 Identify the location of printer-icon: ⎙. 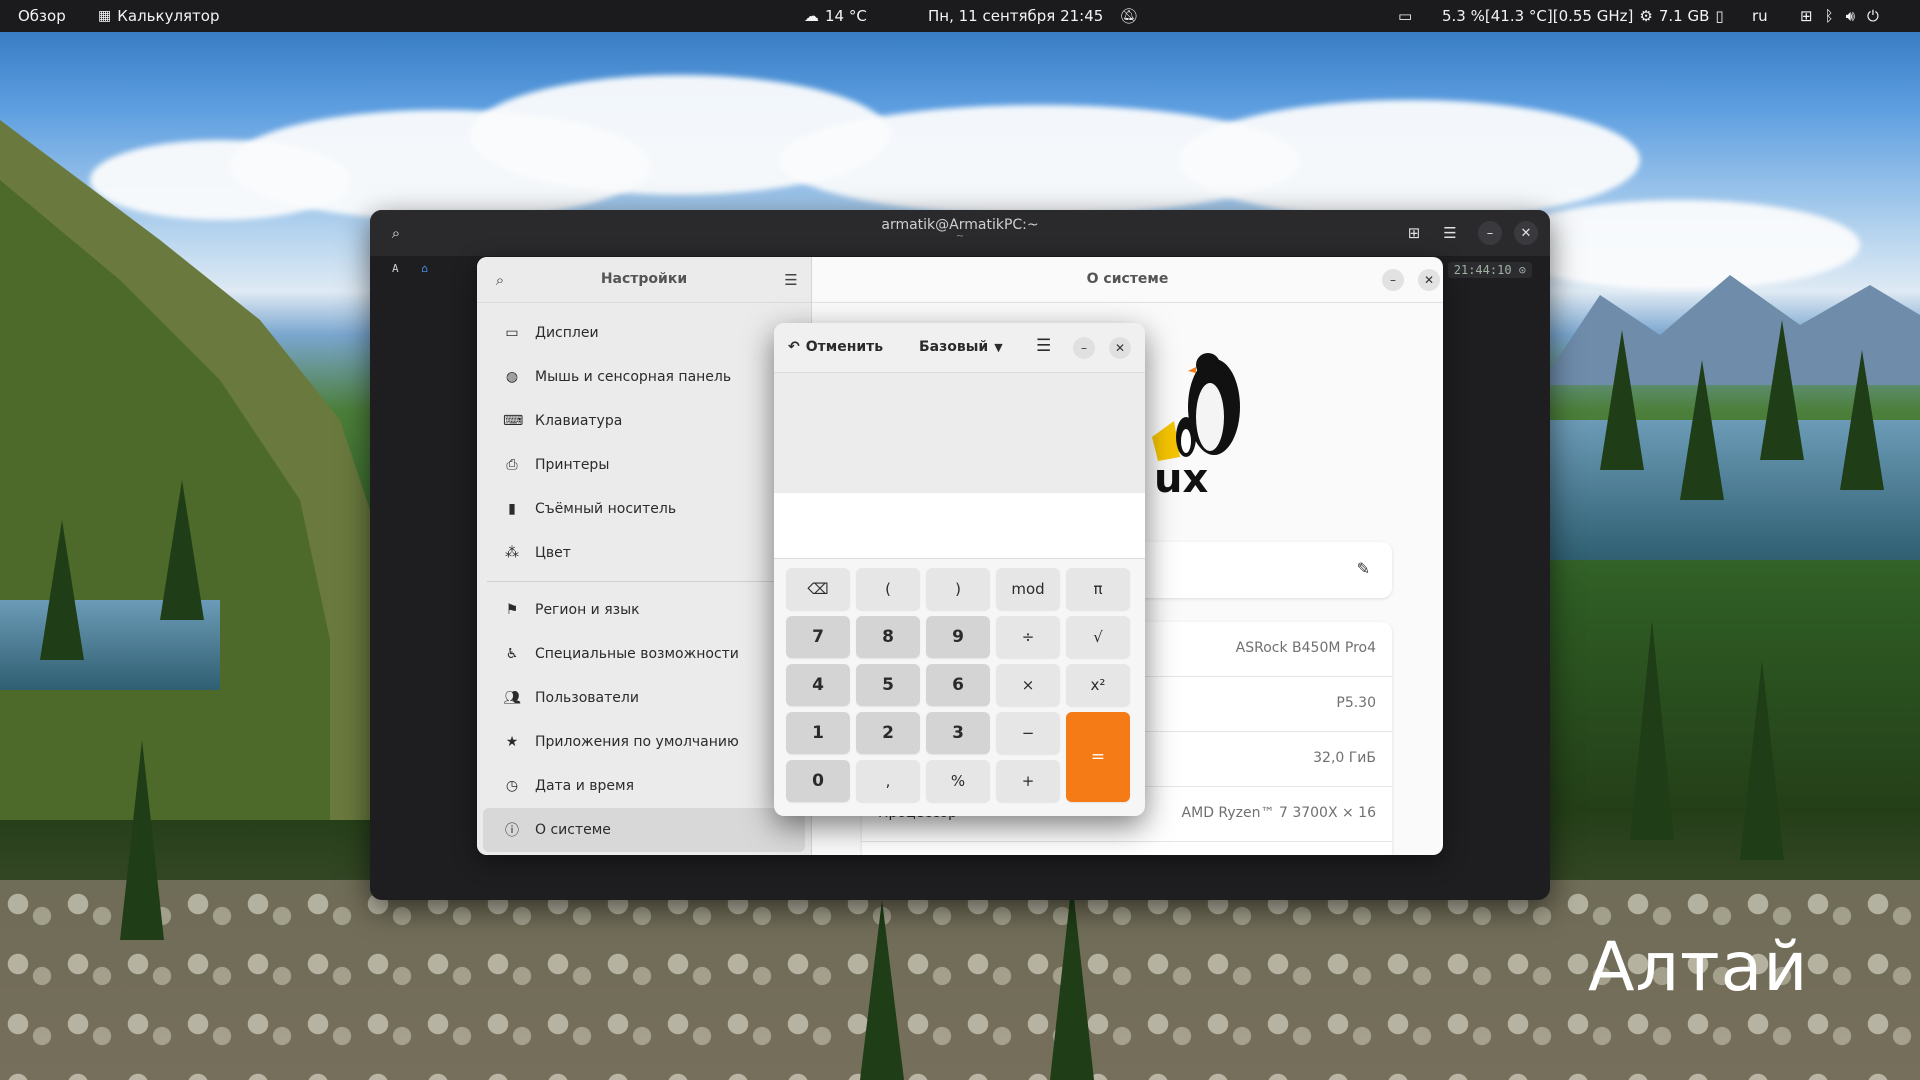
(512, 465).